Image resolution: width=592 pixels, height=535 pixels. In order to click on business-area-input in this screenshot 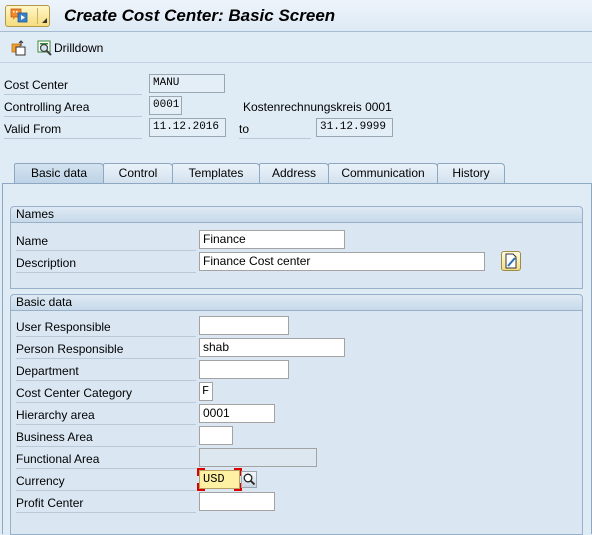, I will do `click(216, 435)`.